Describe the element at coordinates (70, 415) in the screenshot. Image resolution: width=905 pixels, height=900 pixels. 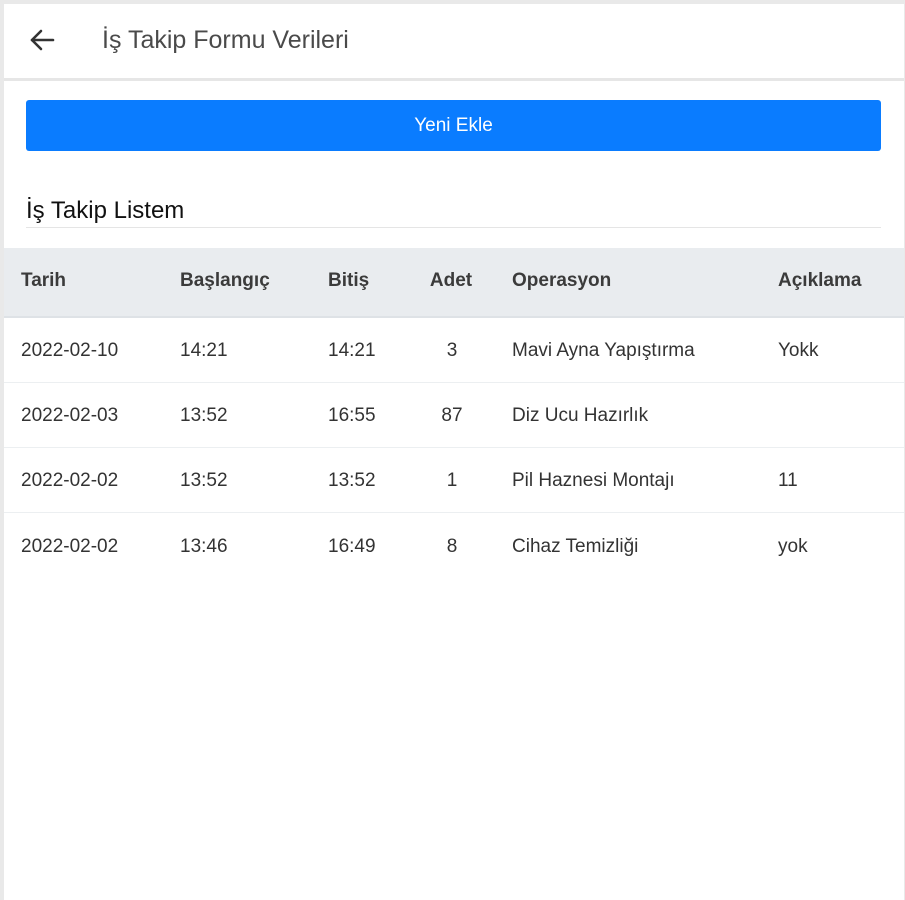
I see `cell-tarih: 2022-02-03` at that location.